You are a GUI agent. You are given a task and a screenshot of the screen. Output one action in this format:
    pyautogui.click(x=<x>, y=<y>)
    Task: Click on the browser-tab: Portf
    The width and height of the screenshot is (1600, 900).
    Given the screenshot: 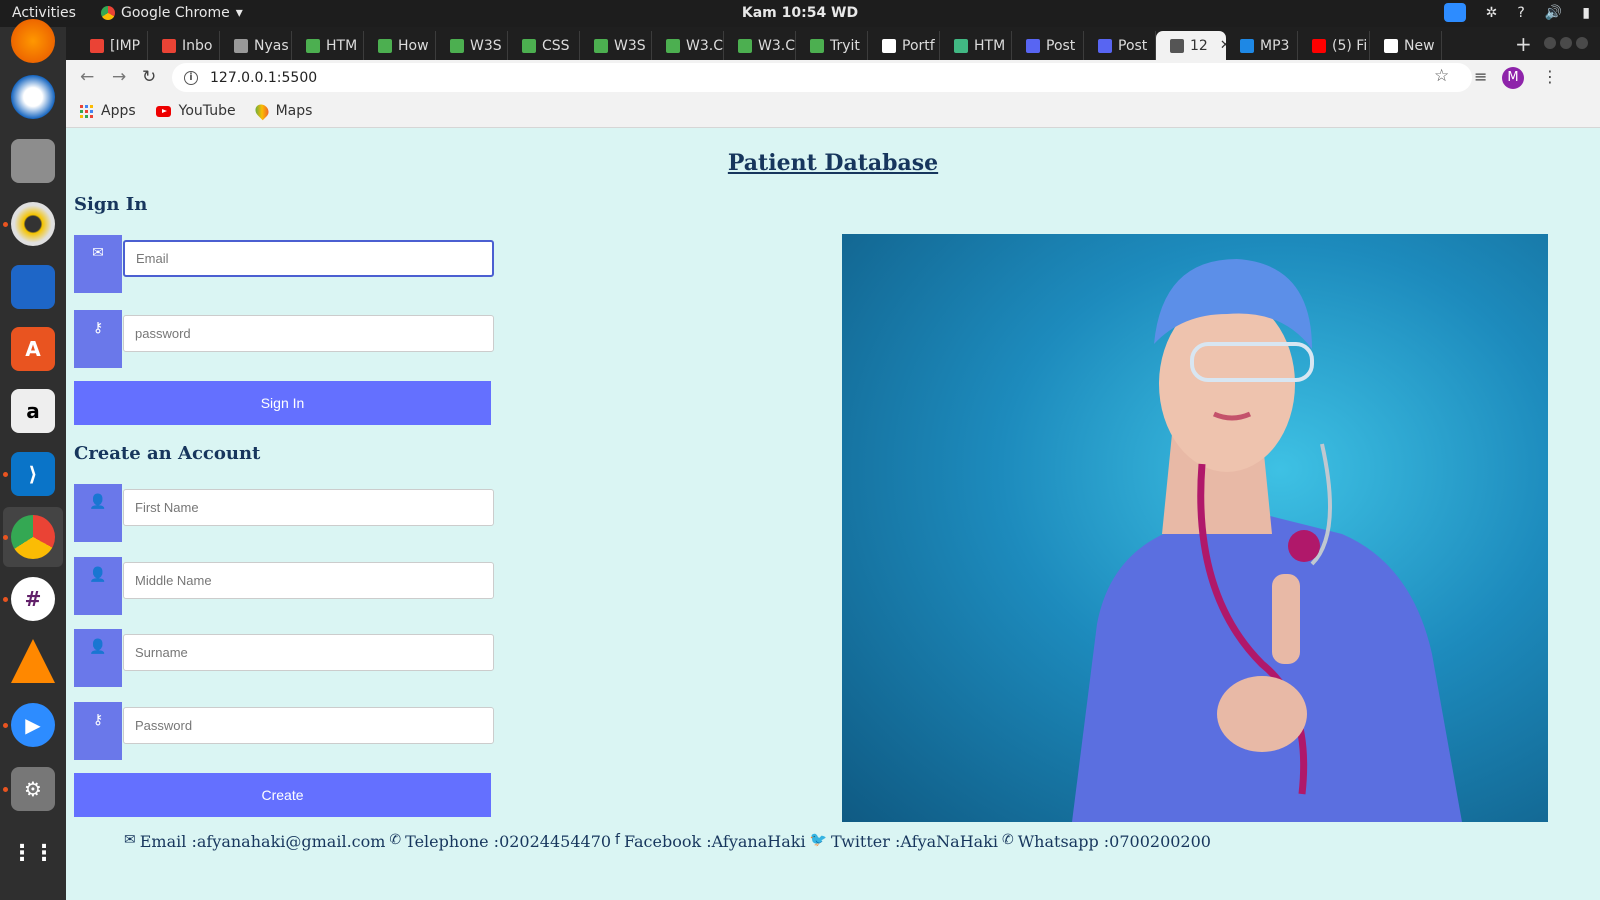 What is the action you would take?
    pyautogui.click(x=904, y=45)
    